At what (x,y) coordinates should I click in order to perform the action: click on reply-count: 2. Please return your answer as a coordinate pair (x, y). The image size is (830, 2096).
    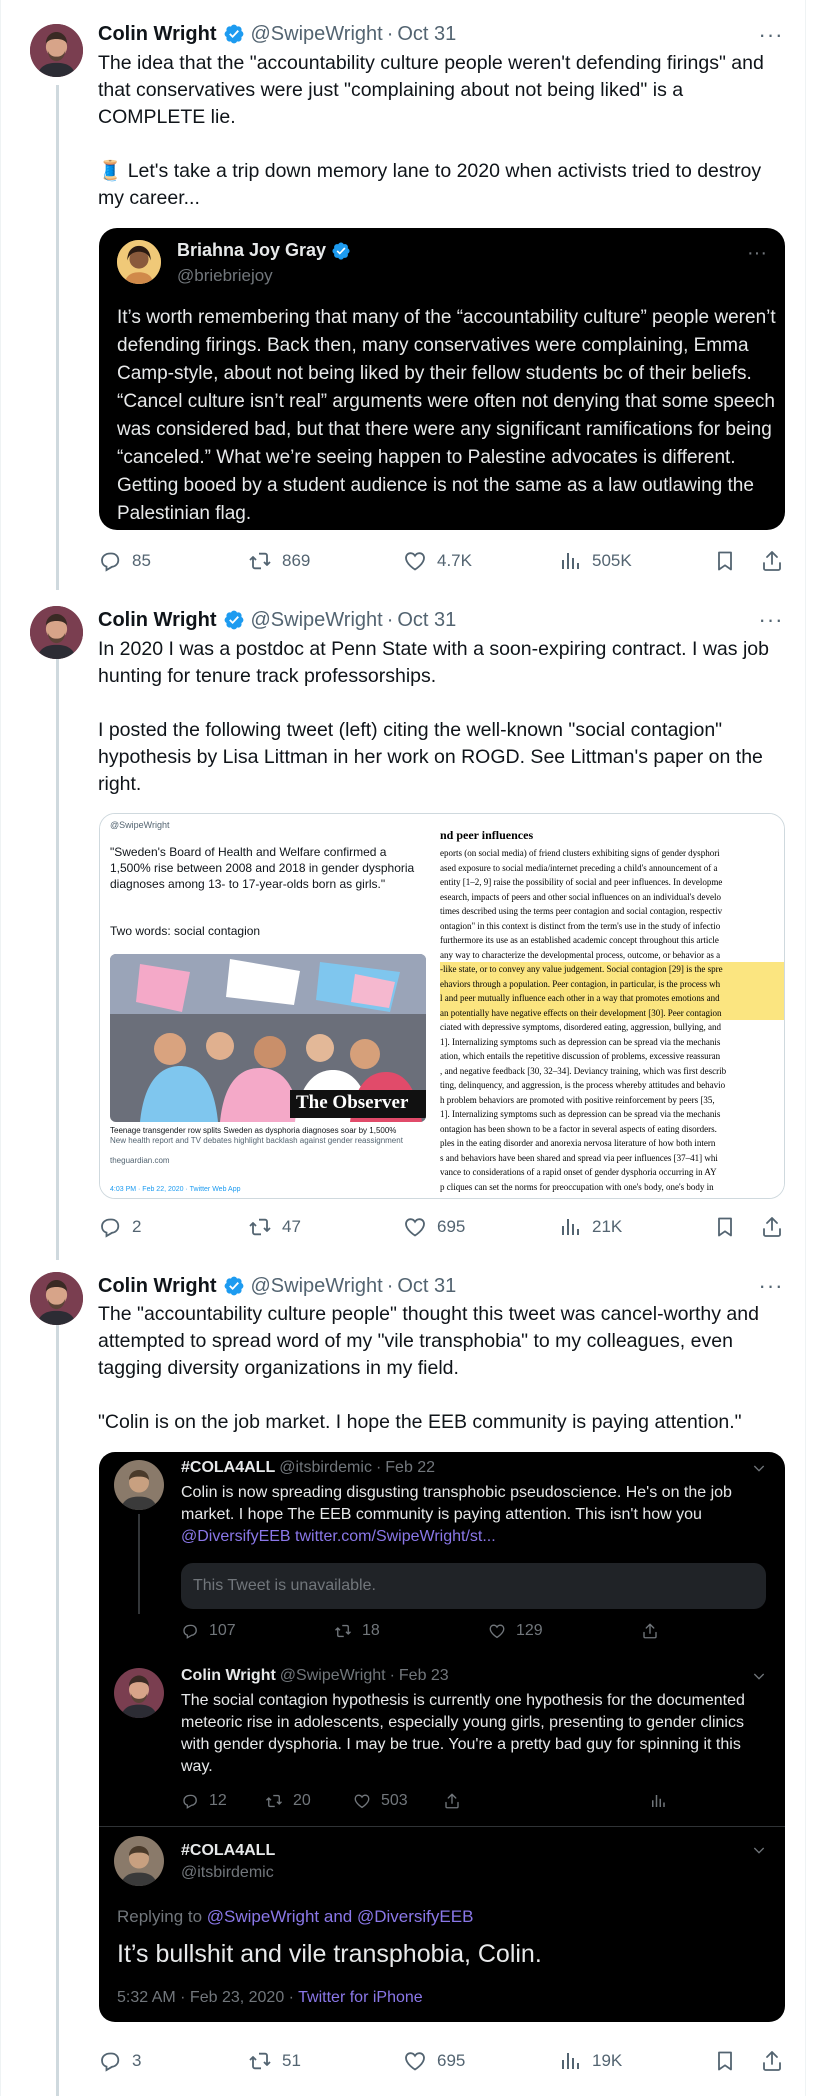
    Looking at the image, I should click on (137, 1226).